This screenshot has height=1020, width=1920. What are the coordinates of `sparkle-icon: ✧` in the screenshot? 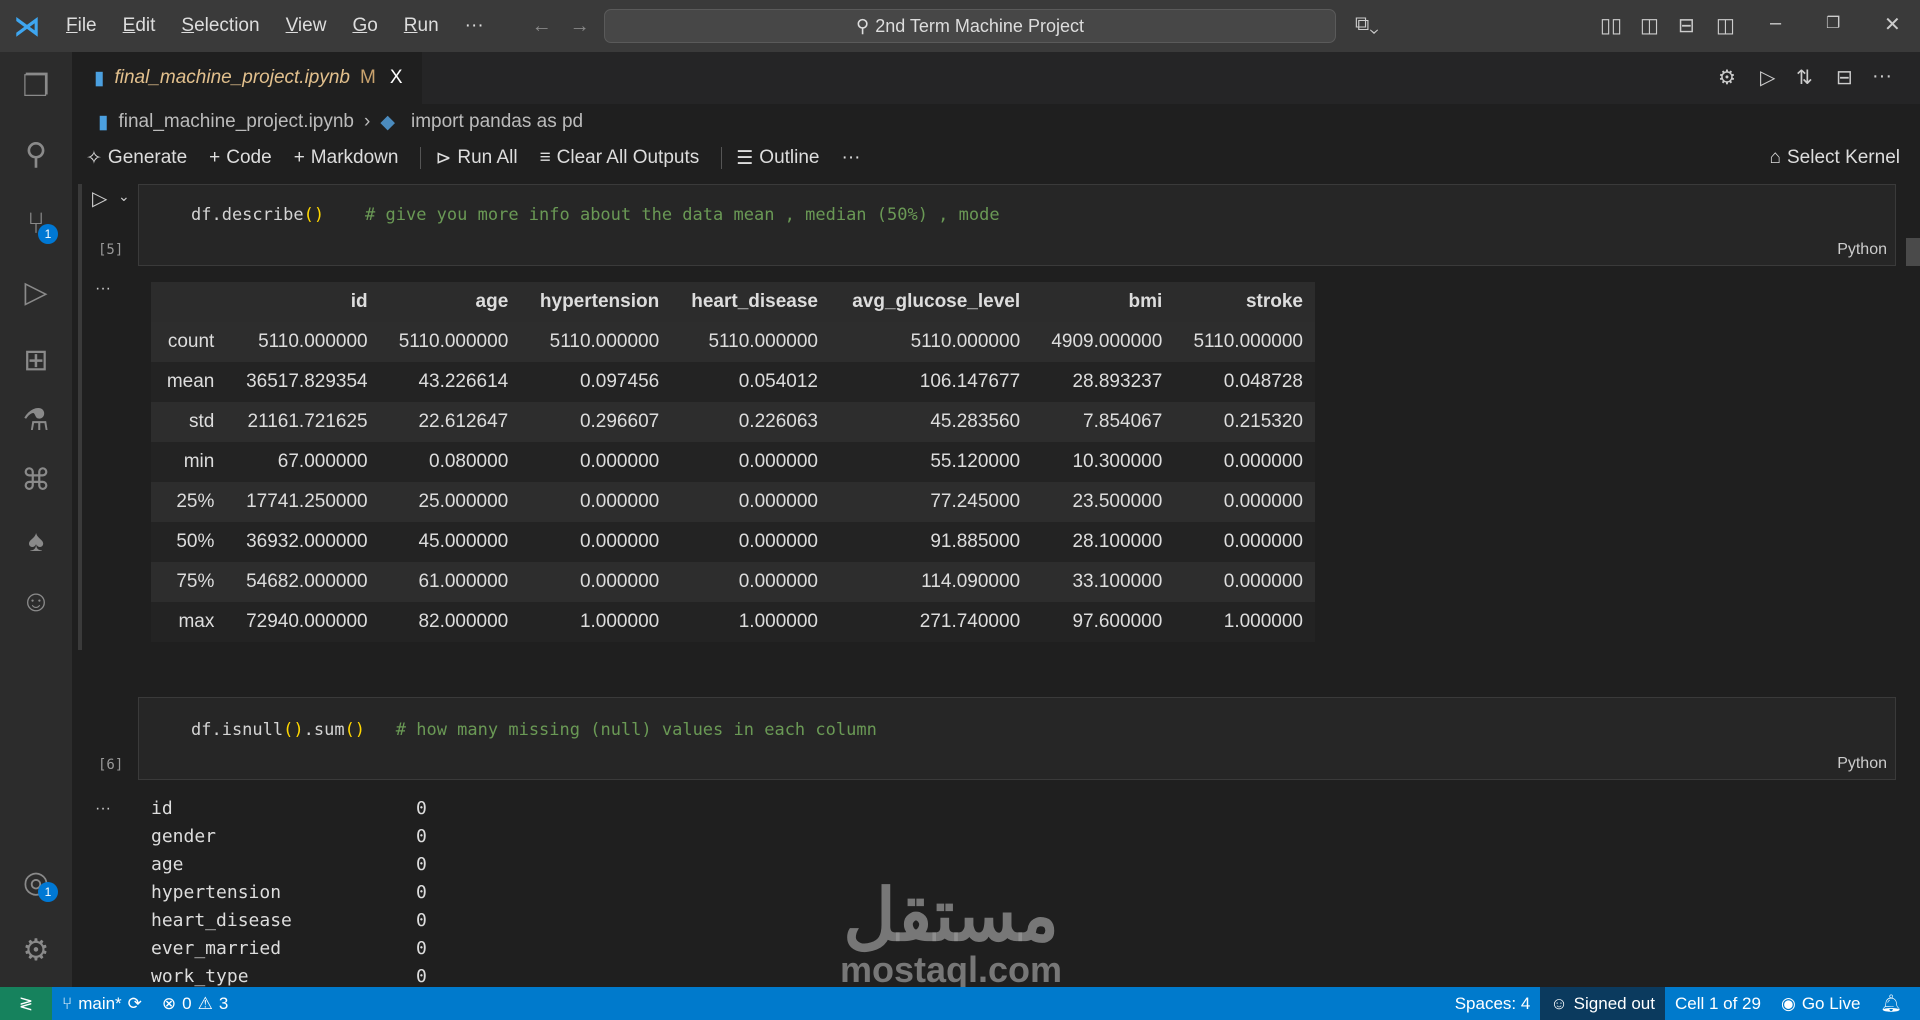 It's located at (94, 158).